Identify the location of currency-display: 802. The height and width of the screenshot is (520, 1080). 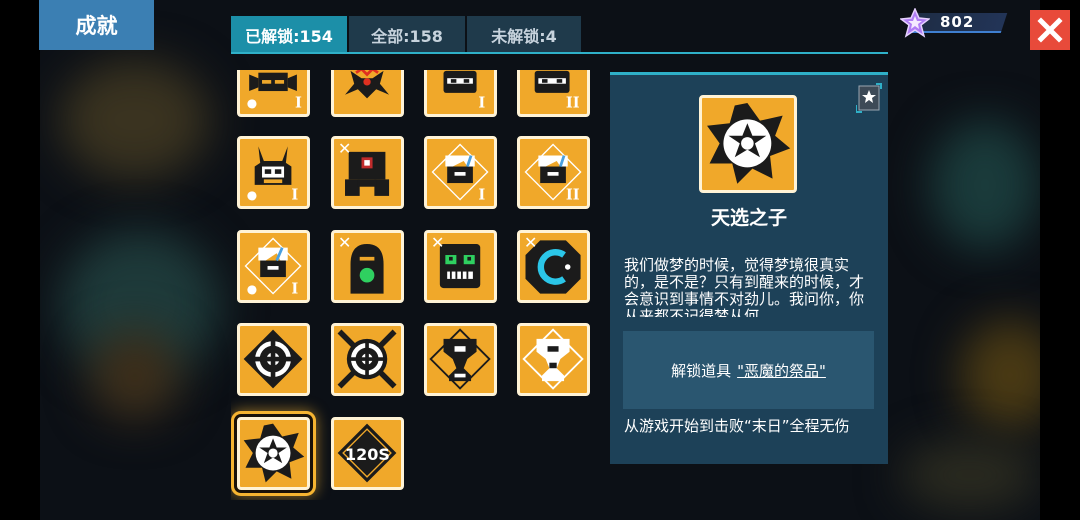
(954, 23).